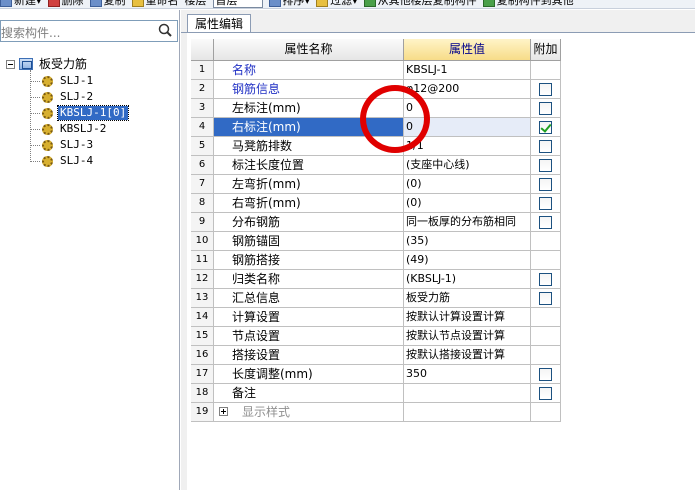 The height and width of the screenshot is (490, 695). Describe the element at coordinates (528, 4) in the screenshot. I see `copy-to-floor-button: 复制构件到其他` at that location.